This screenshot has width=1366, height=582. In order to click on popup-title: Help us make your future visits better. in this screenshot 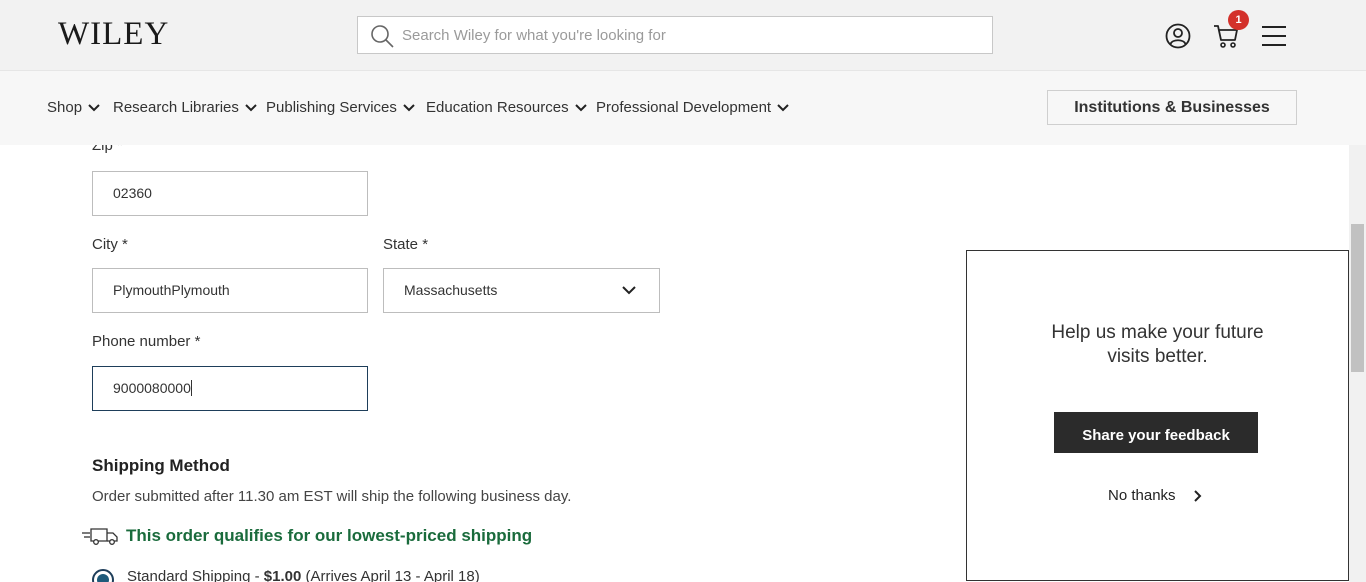, I will do `click(1157, 344)`.